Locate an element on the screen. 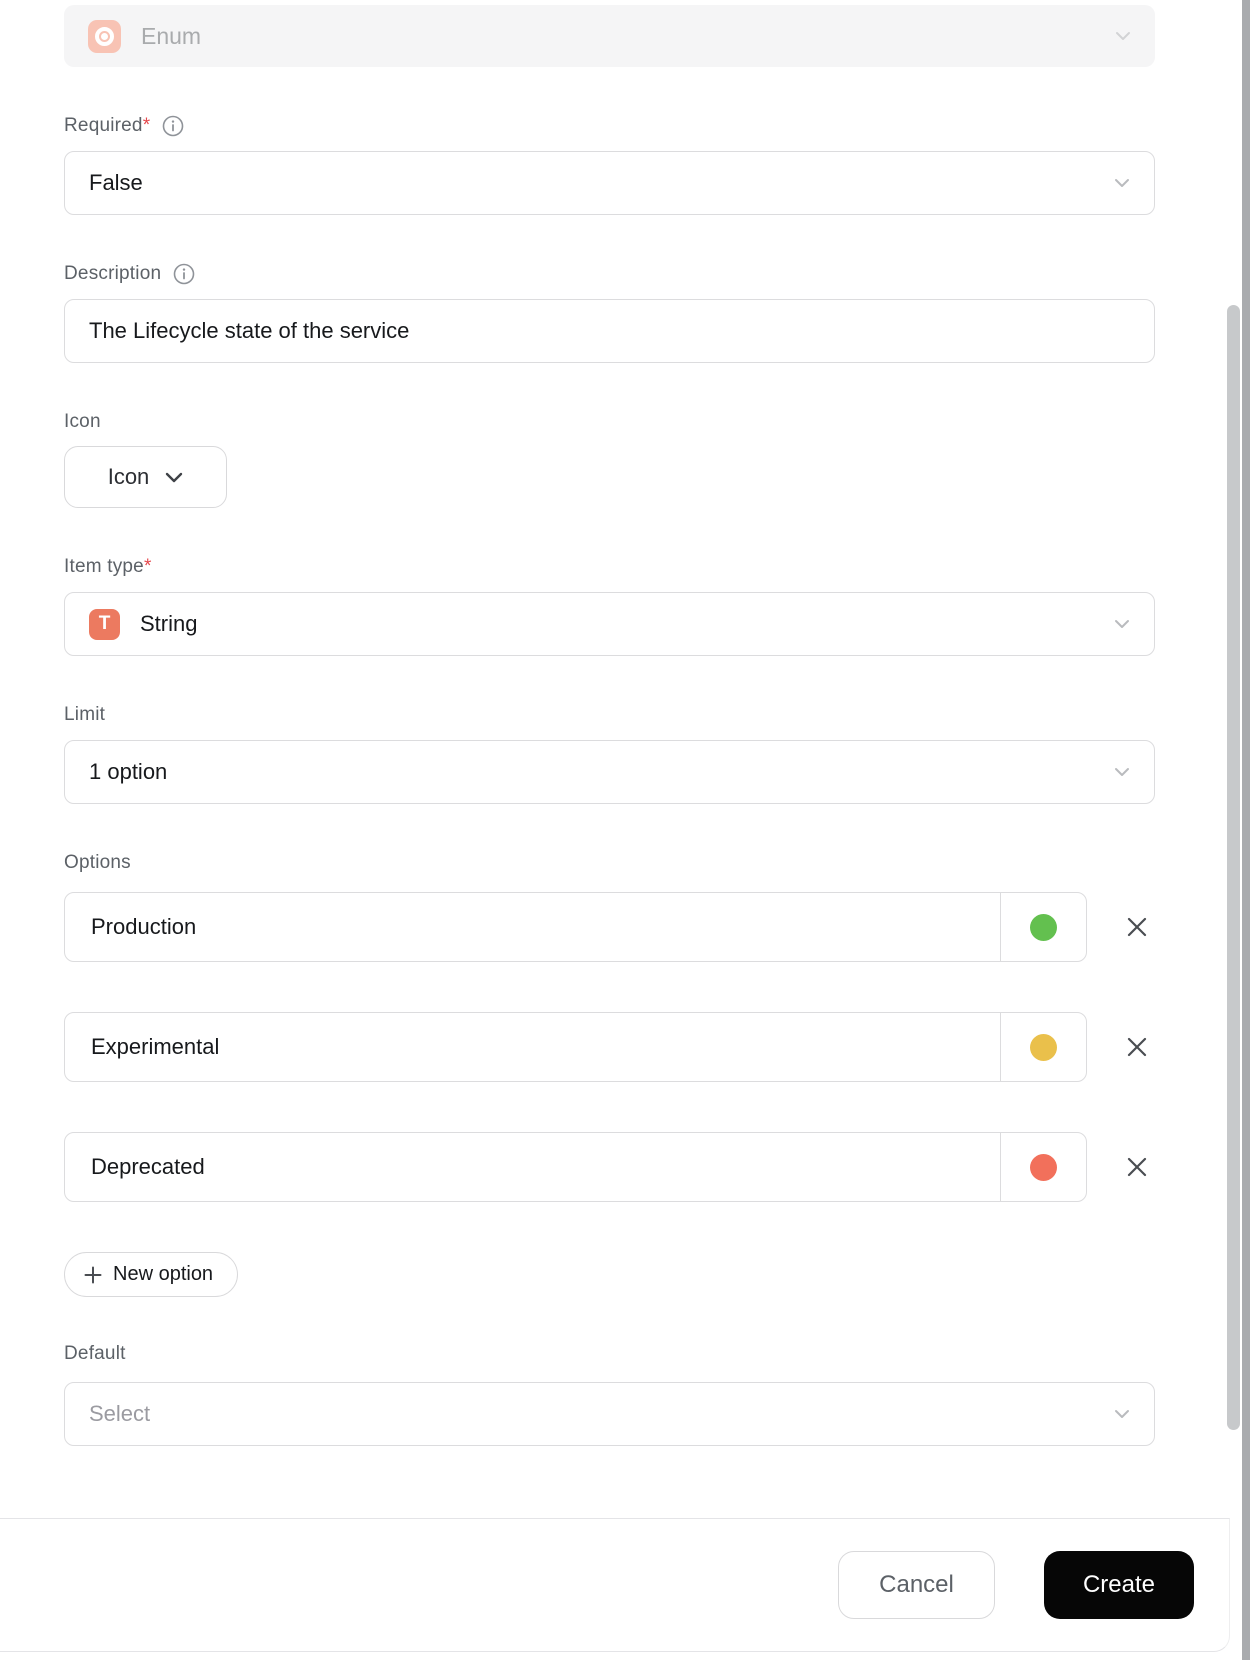 The width and height of the screenshot is (1250, 1660). description-label-row: Description is located at coordinates (609, 274).